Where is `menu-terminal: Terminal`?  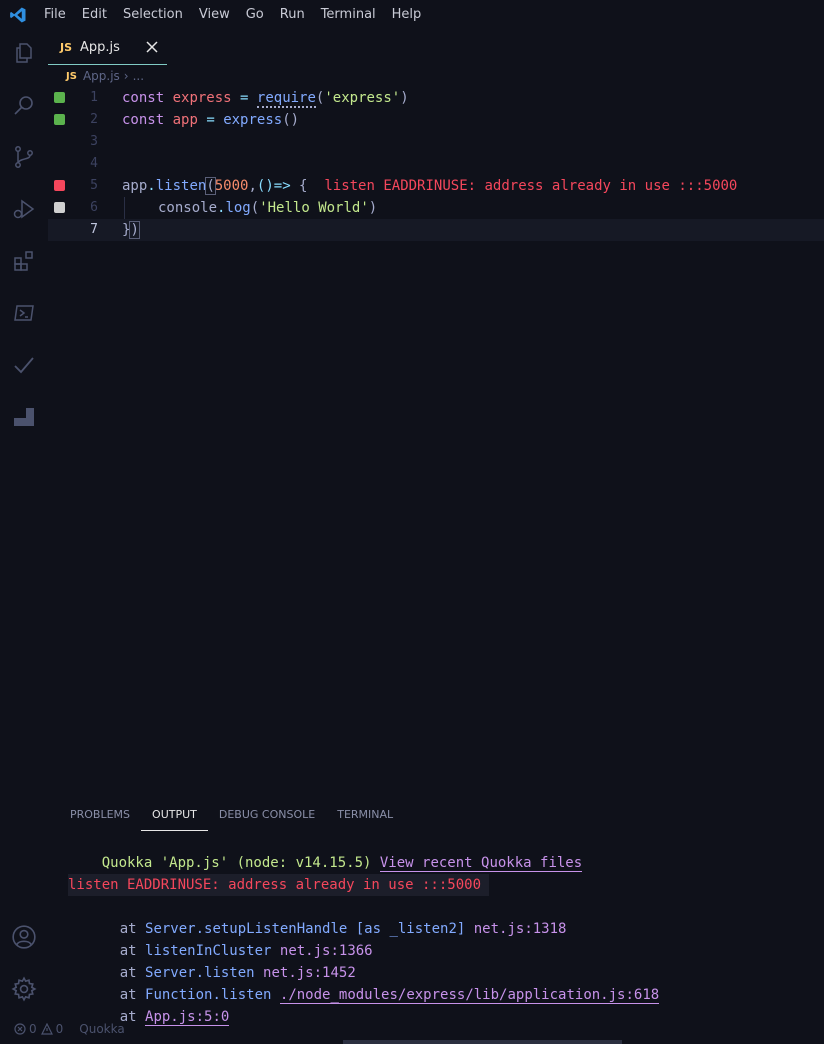 menu-terminal: Terminal is located at coordinates (348, 15).